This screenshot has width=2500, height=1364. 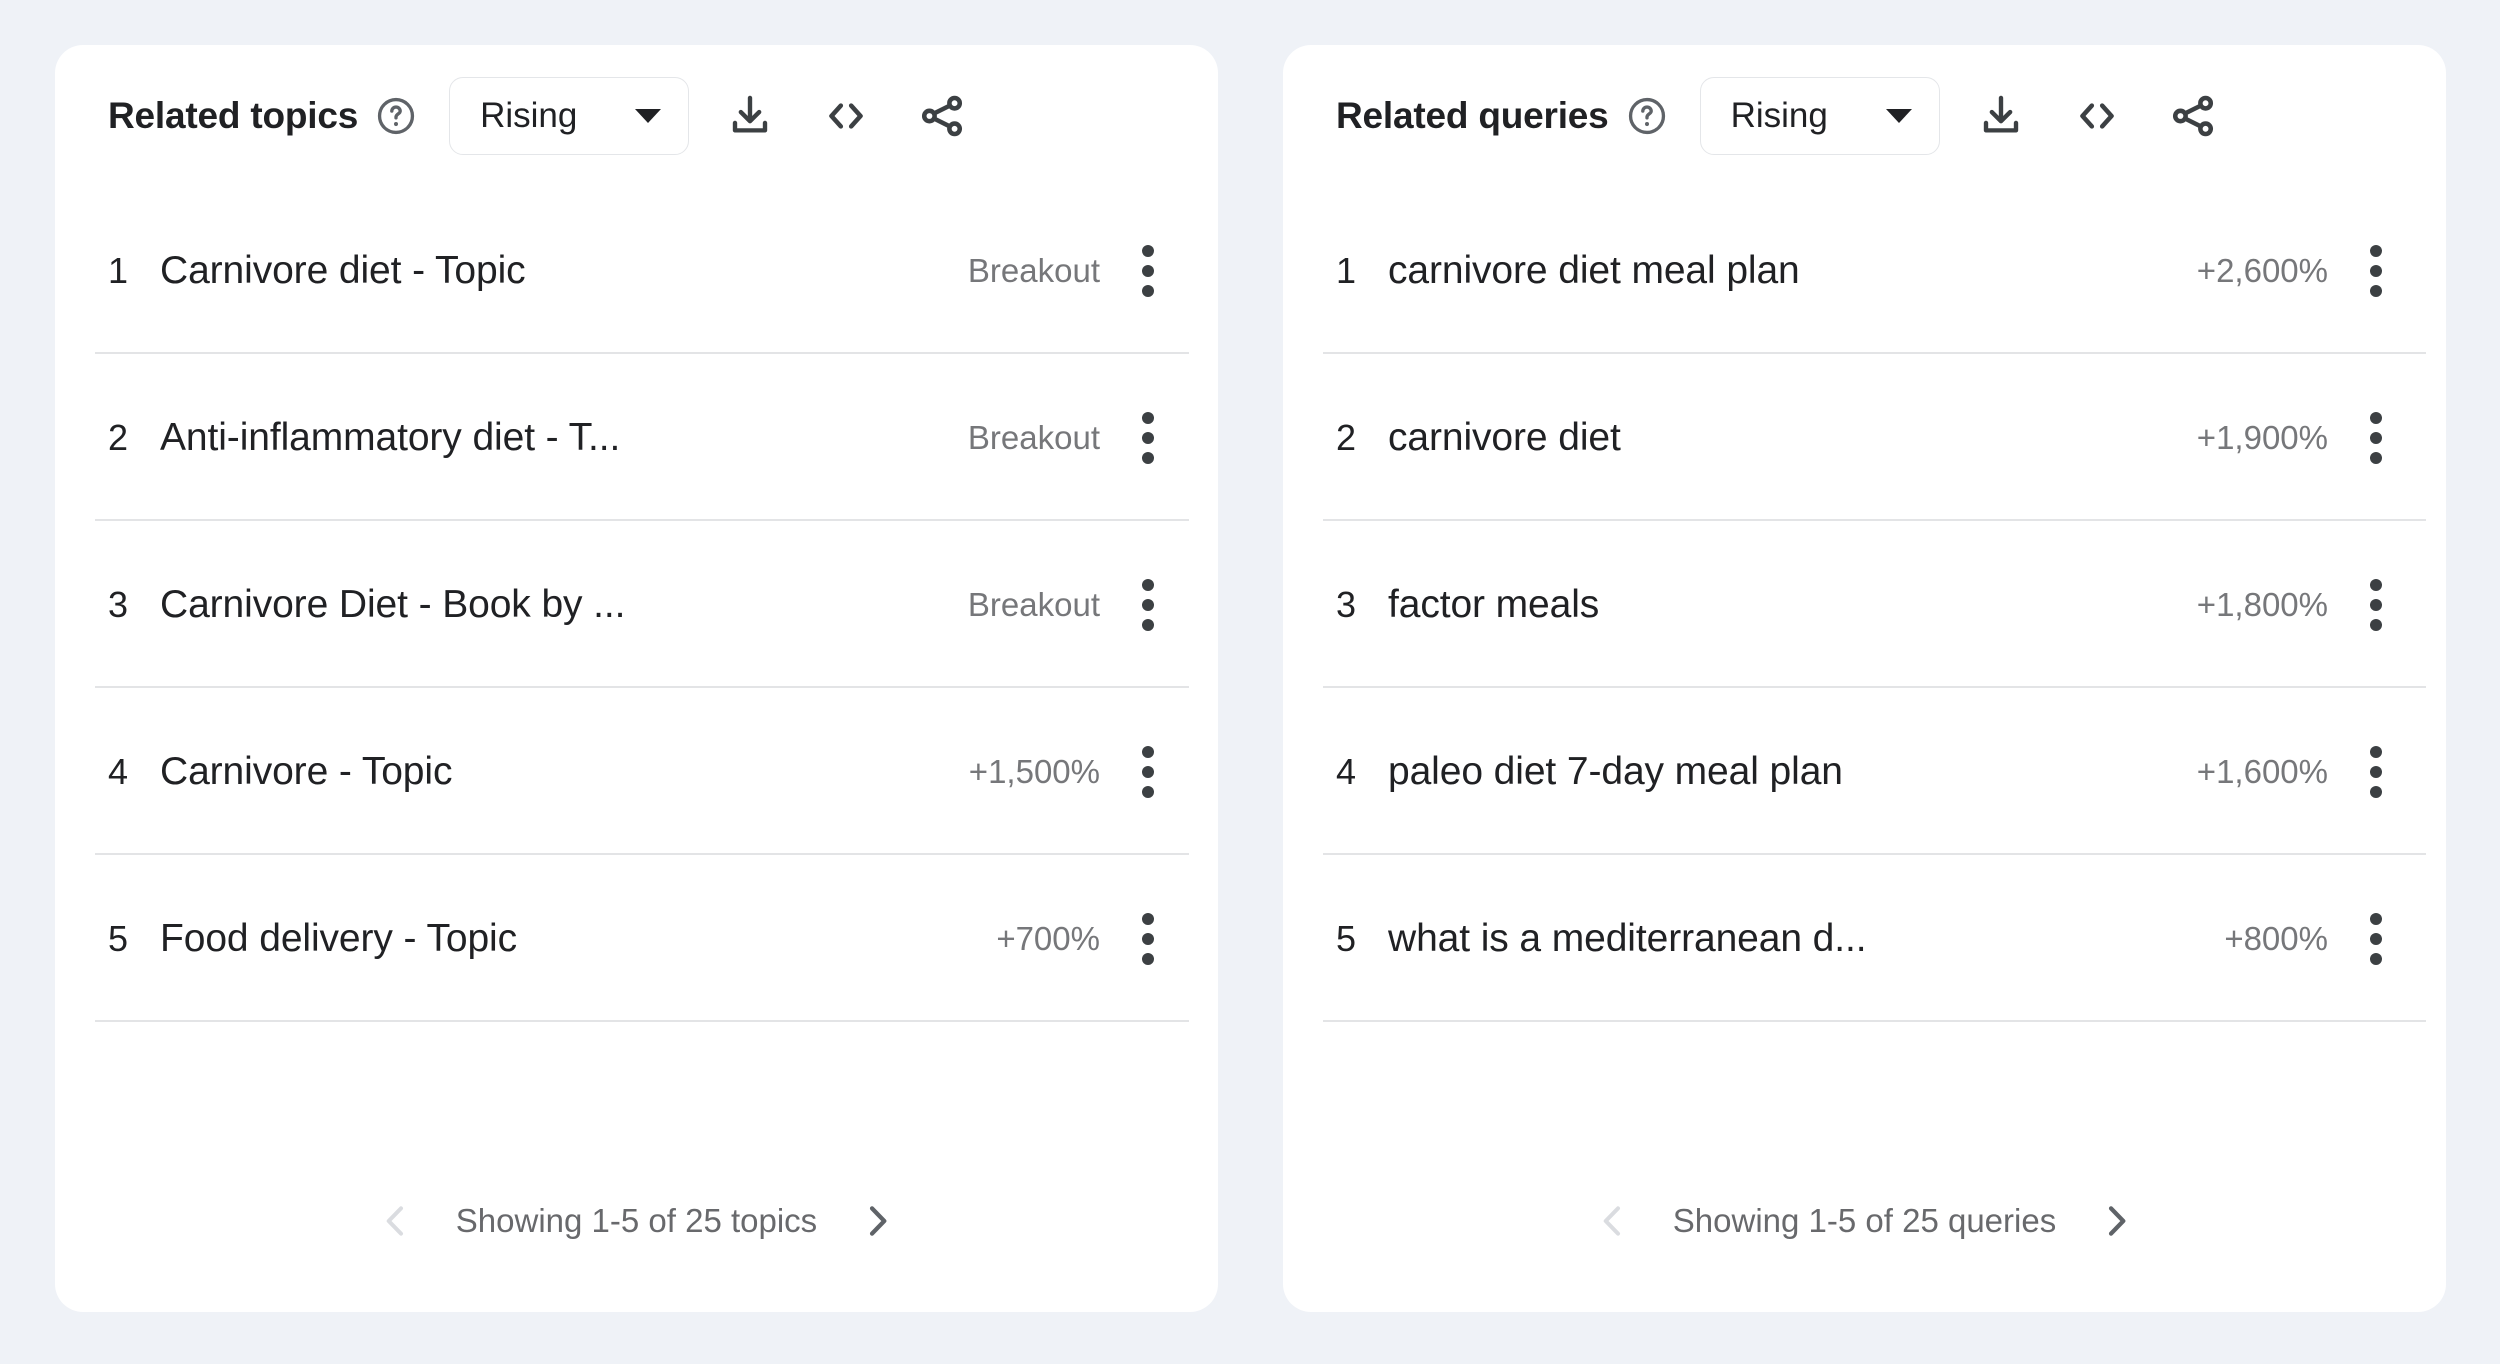 I want to click on row-value: +1,800%, so click(x=2262, y=604).